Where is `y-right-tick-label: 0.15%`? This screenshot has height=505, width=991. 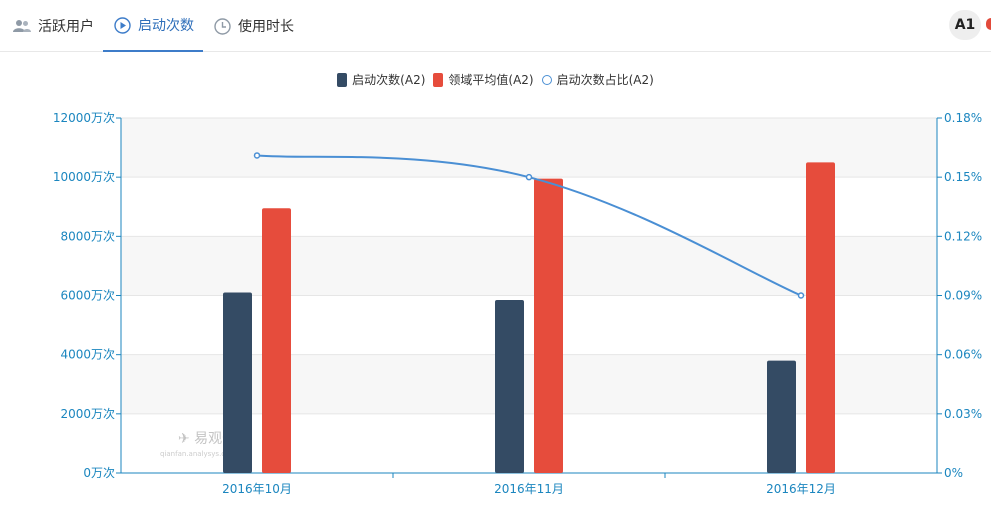 y-right-tick-label: 0.15% is located at coordinates (963, 177).